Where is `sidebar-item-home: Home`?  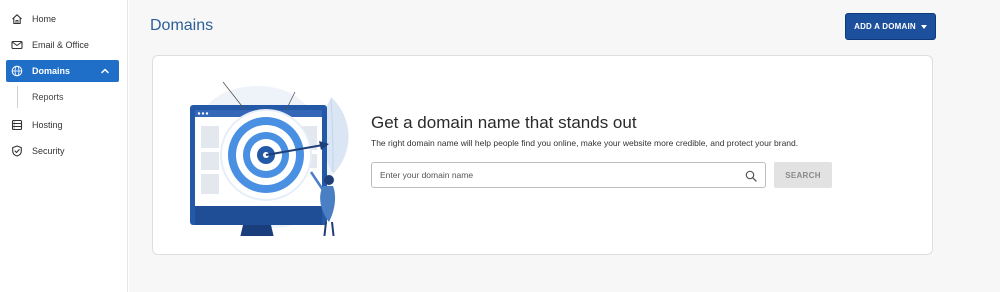 sidebar-item-home: Home is located at coordinates (62, 19).